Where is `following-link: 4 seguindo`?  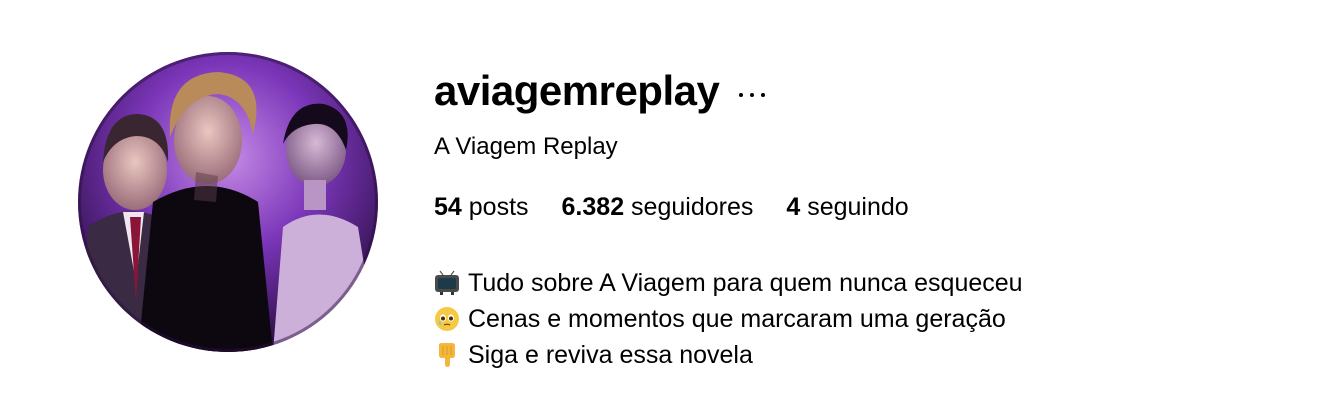
following-link: 4 seguindo is located at coordinates (847, 207).